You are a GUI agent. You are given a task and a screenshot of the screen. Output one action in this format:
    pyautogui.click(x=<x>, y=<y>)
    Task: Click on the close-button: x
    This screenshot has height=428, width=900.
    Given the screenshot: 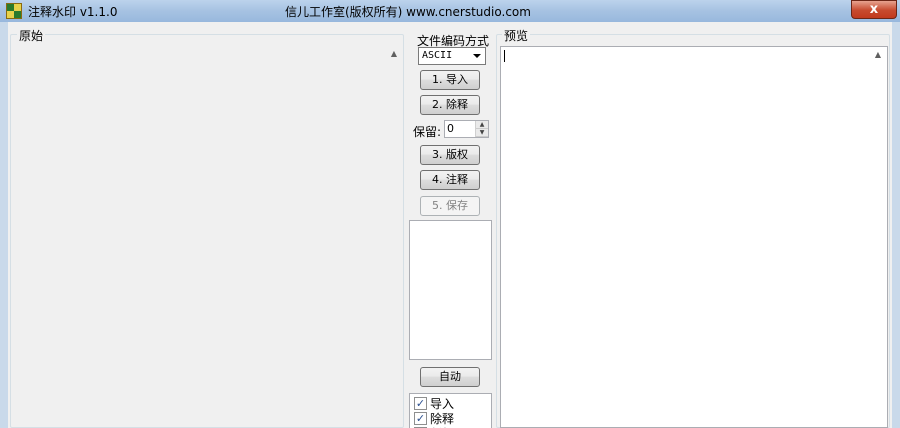 What is the action you would take?
    pyautogui.click(x=874, y=9)
    